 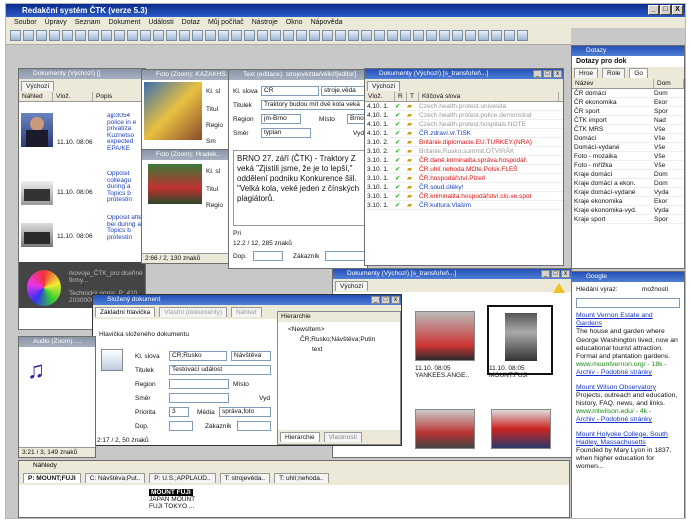 I want to click on result-title-link: Mount Vernon Estate and Gardens, so click(x=628, y=320).